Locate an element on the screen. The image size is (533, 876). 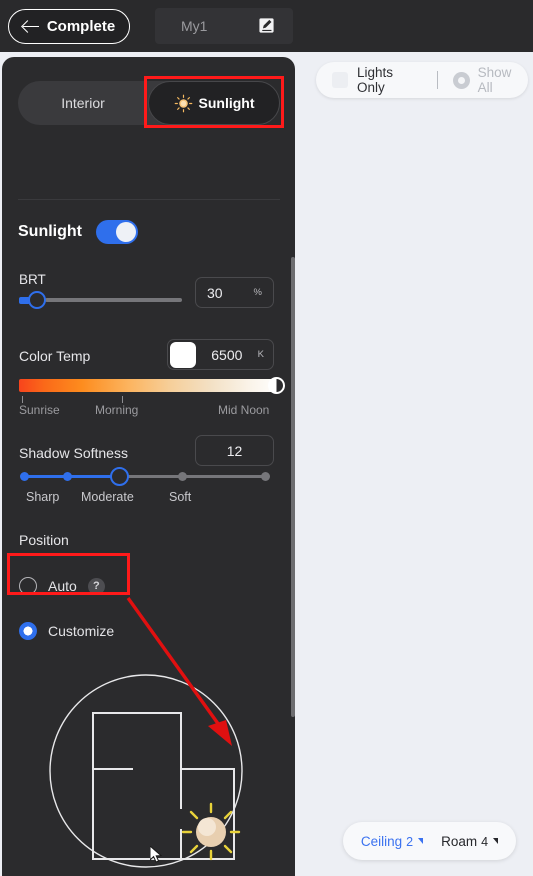
brightness-value-field: 30 % is located at coordinates (234, 292).